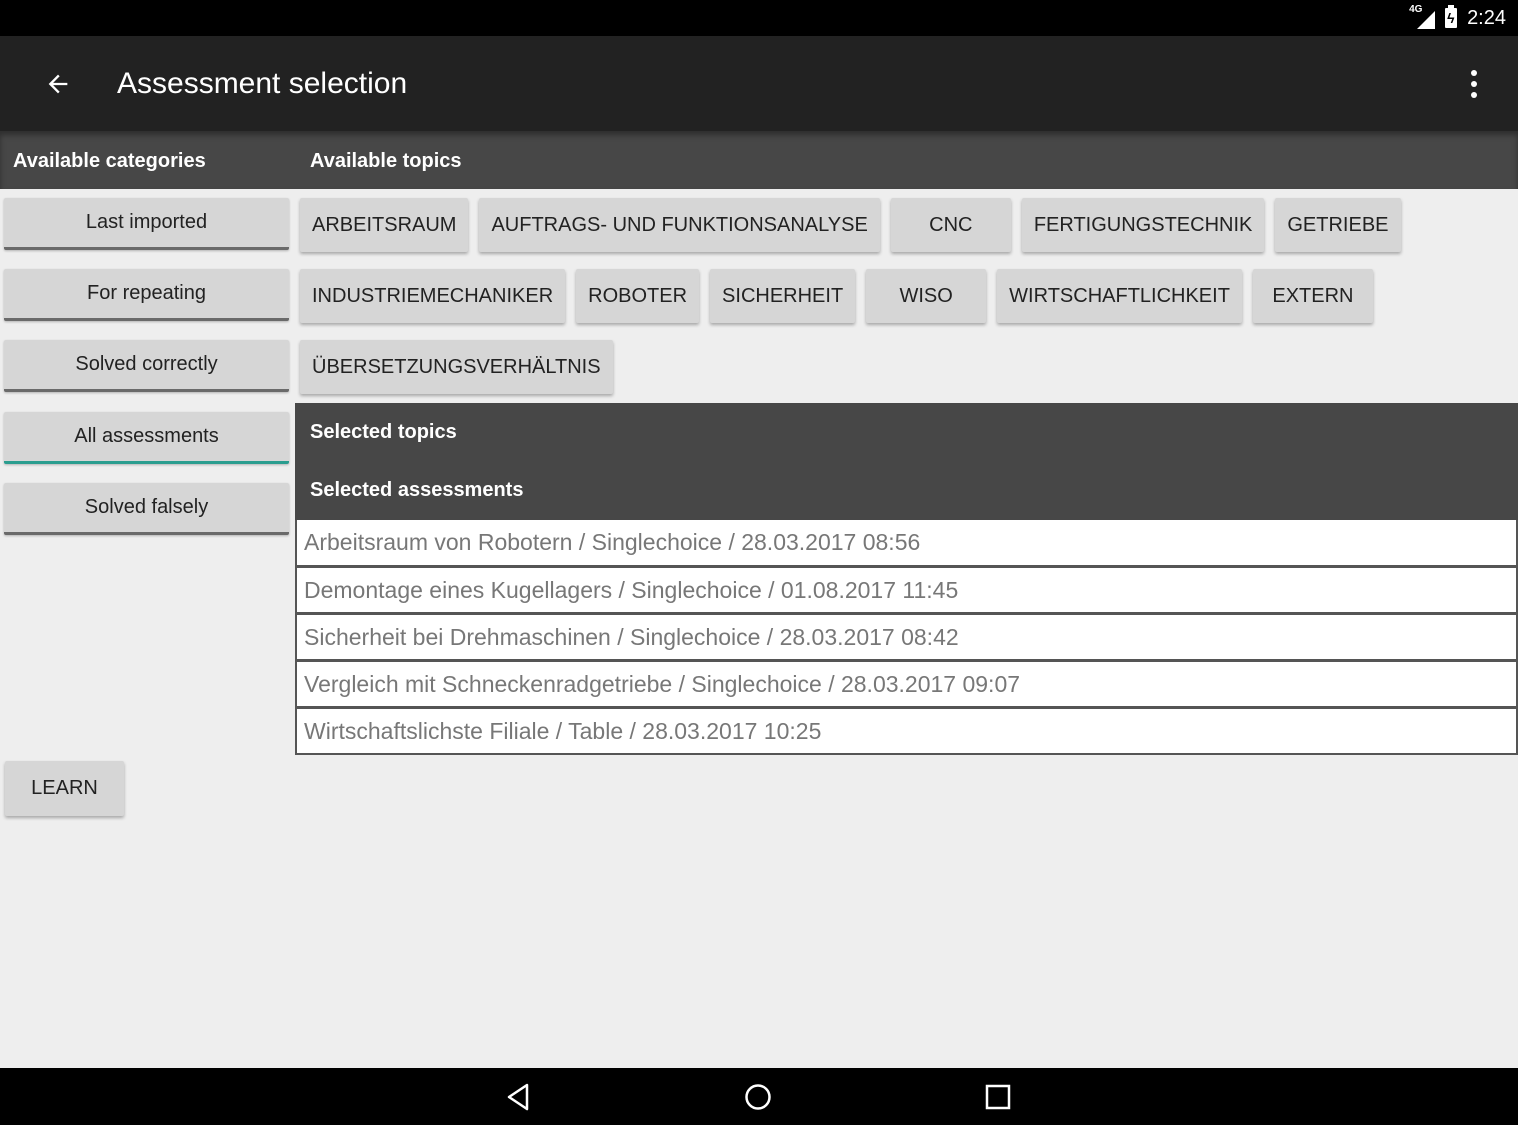  What do you see at coordinates (1474, 84) in the screenshot?
I see `overflow-menu-icon` at bounding box center [1474, 84].